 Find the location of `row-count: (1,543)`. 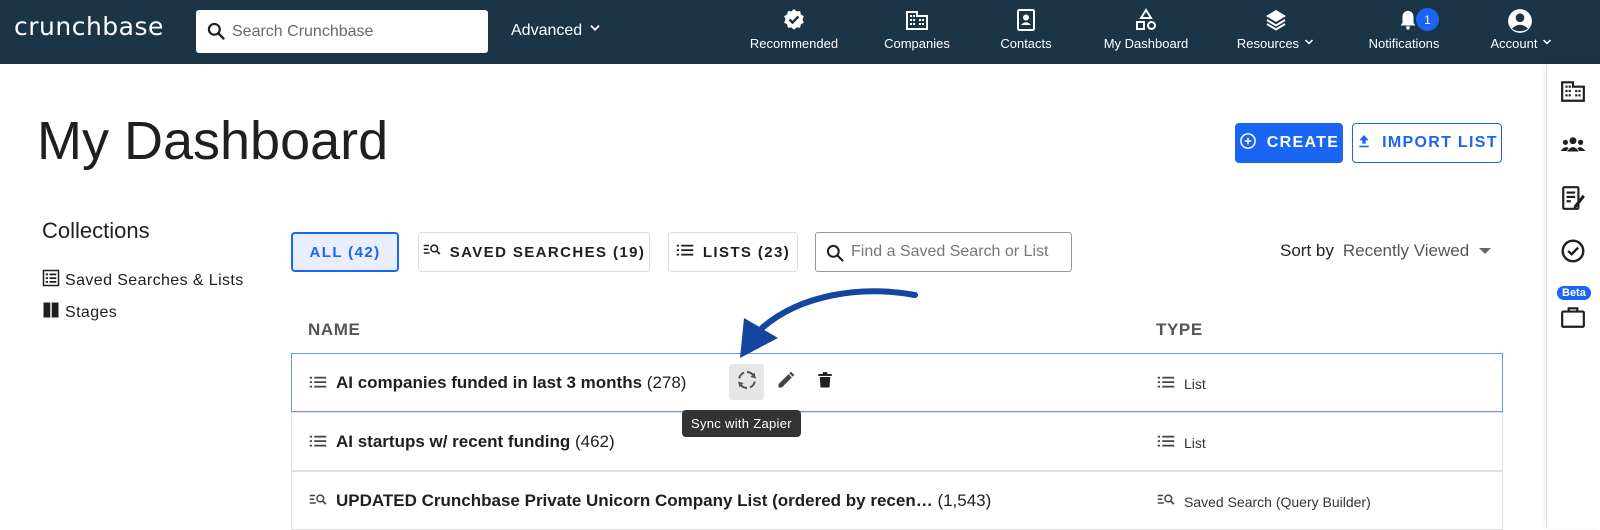

row-count: (1,543) is located at coordinates (964, 500).